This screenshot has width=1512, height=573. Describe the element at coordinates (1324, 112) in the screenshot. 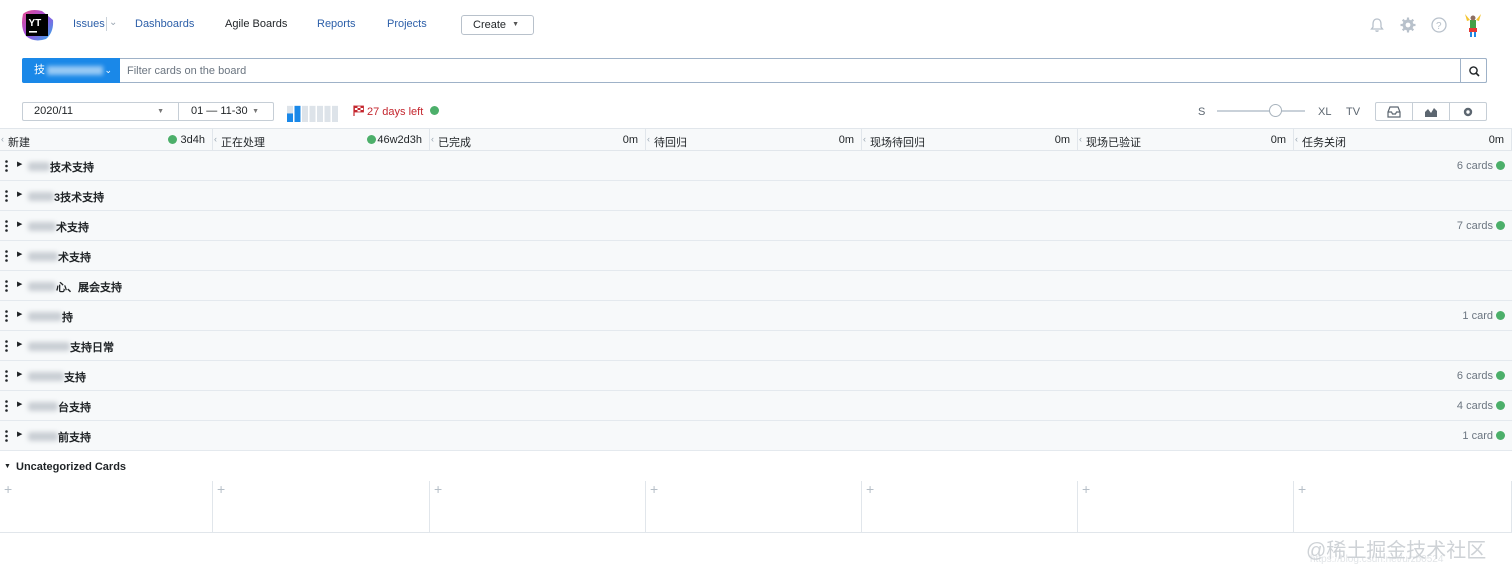

I see `card-size-xl-label: XL` at that location.